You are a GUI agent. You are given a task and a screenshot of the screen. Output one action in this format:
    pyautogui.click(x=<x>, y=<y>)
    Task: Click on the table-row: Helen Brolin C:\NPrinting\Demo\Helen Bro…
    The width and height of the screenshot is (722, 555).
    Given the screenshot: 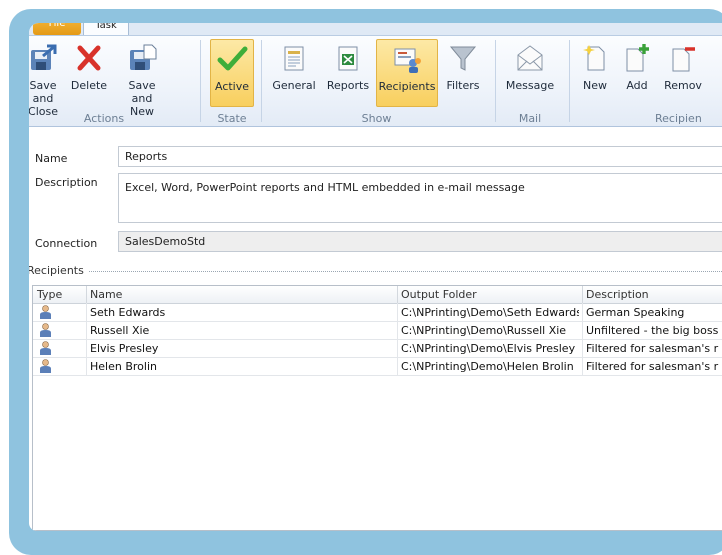 What is the action you would take?
    pyautogui.click(x=377, y=366)
    